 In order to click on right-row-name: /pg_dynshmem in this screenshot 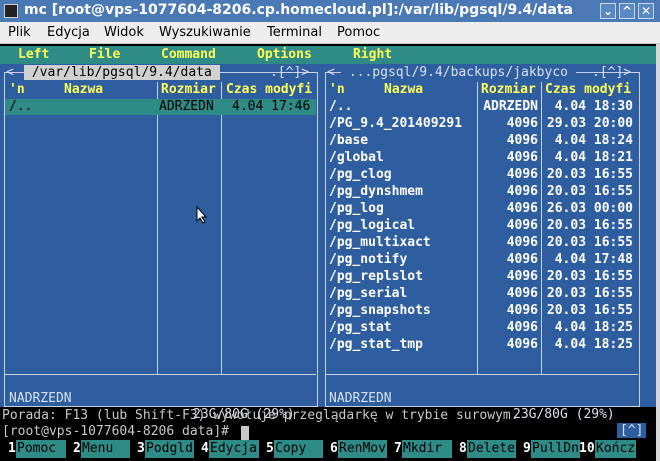, I will do `click(376, 191)`.